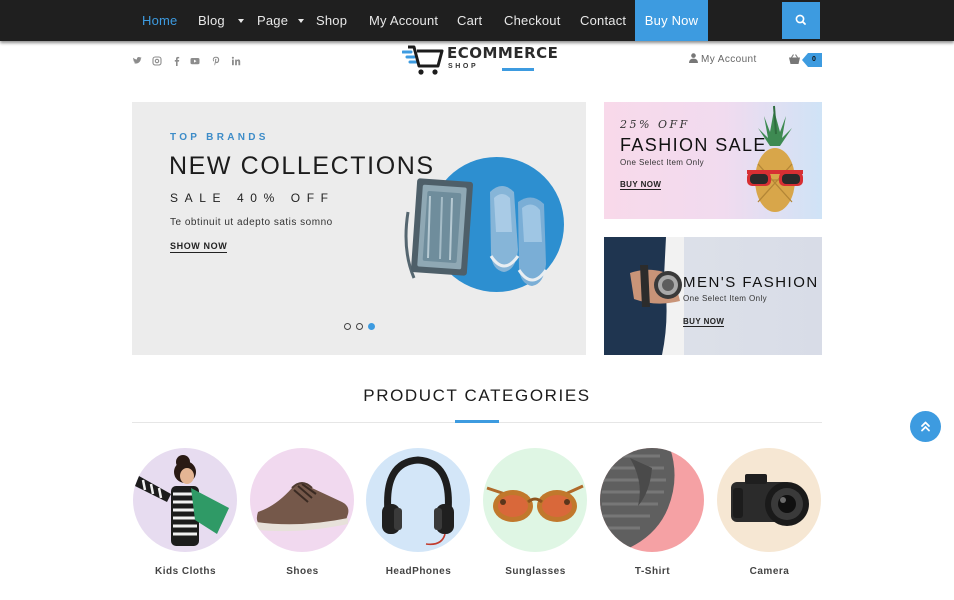 The image size is (954, 600). What do you see at coordinates (812, 60) in the screenshot?
I see `cart-count-badge: 0` at bounding box center [812, 60].